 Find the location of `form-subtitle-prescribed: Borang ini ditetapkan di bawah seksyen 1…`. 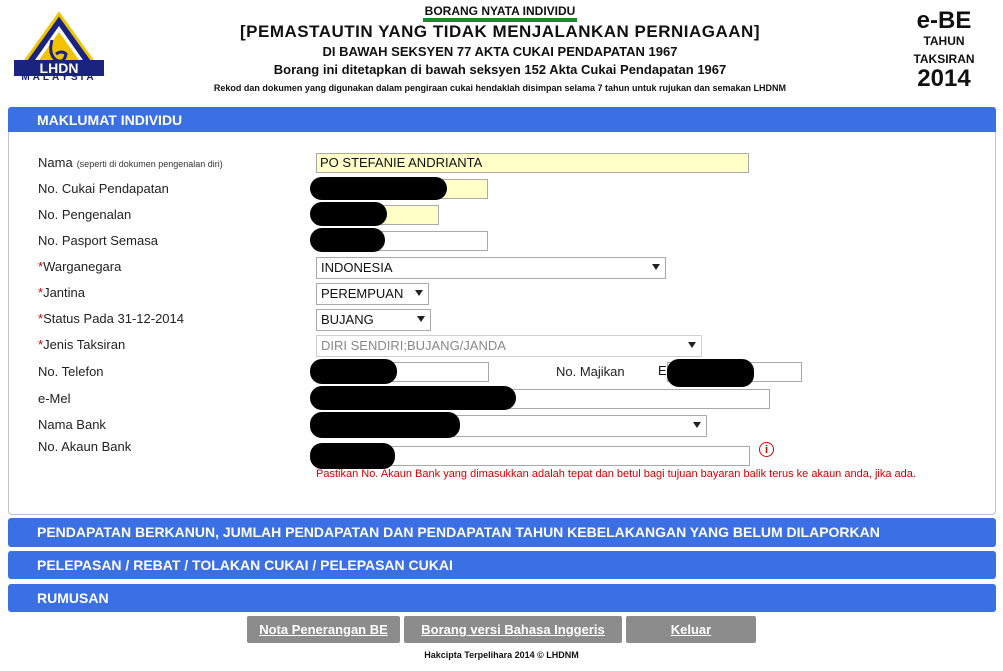

form-subtitle-prescribed: Borang ini ditetapkan di bawah seksyen 1… is located at coordinates (500, 69).